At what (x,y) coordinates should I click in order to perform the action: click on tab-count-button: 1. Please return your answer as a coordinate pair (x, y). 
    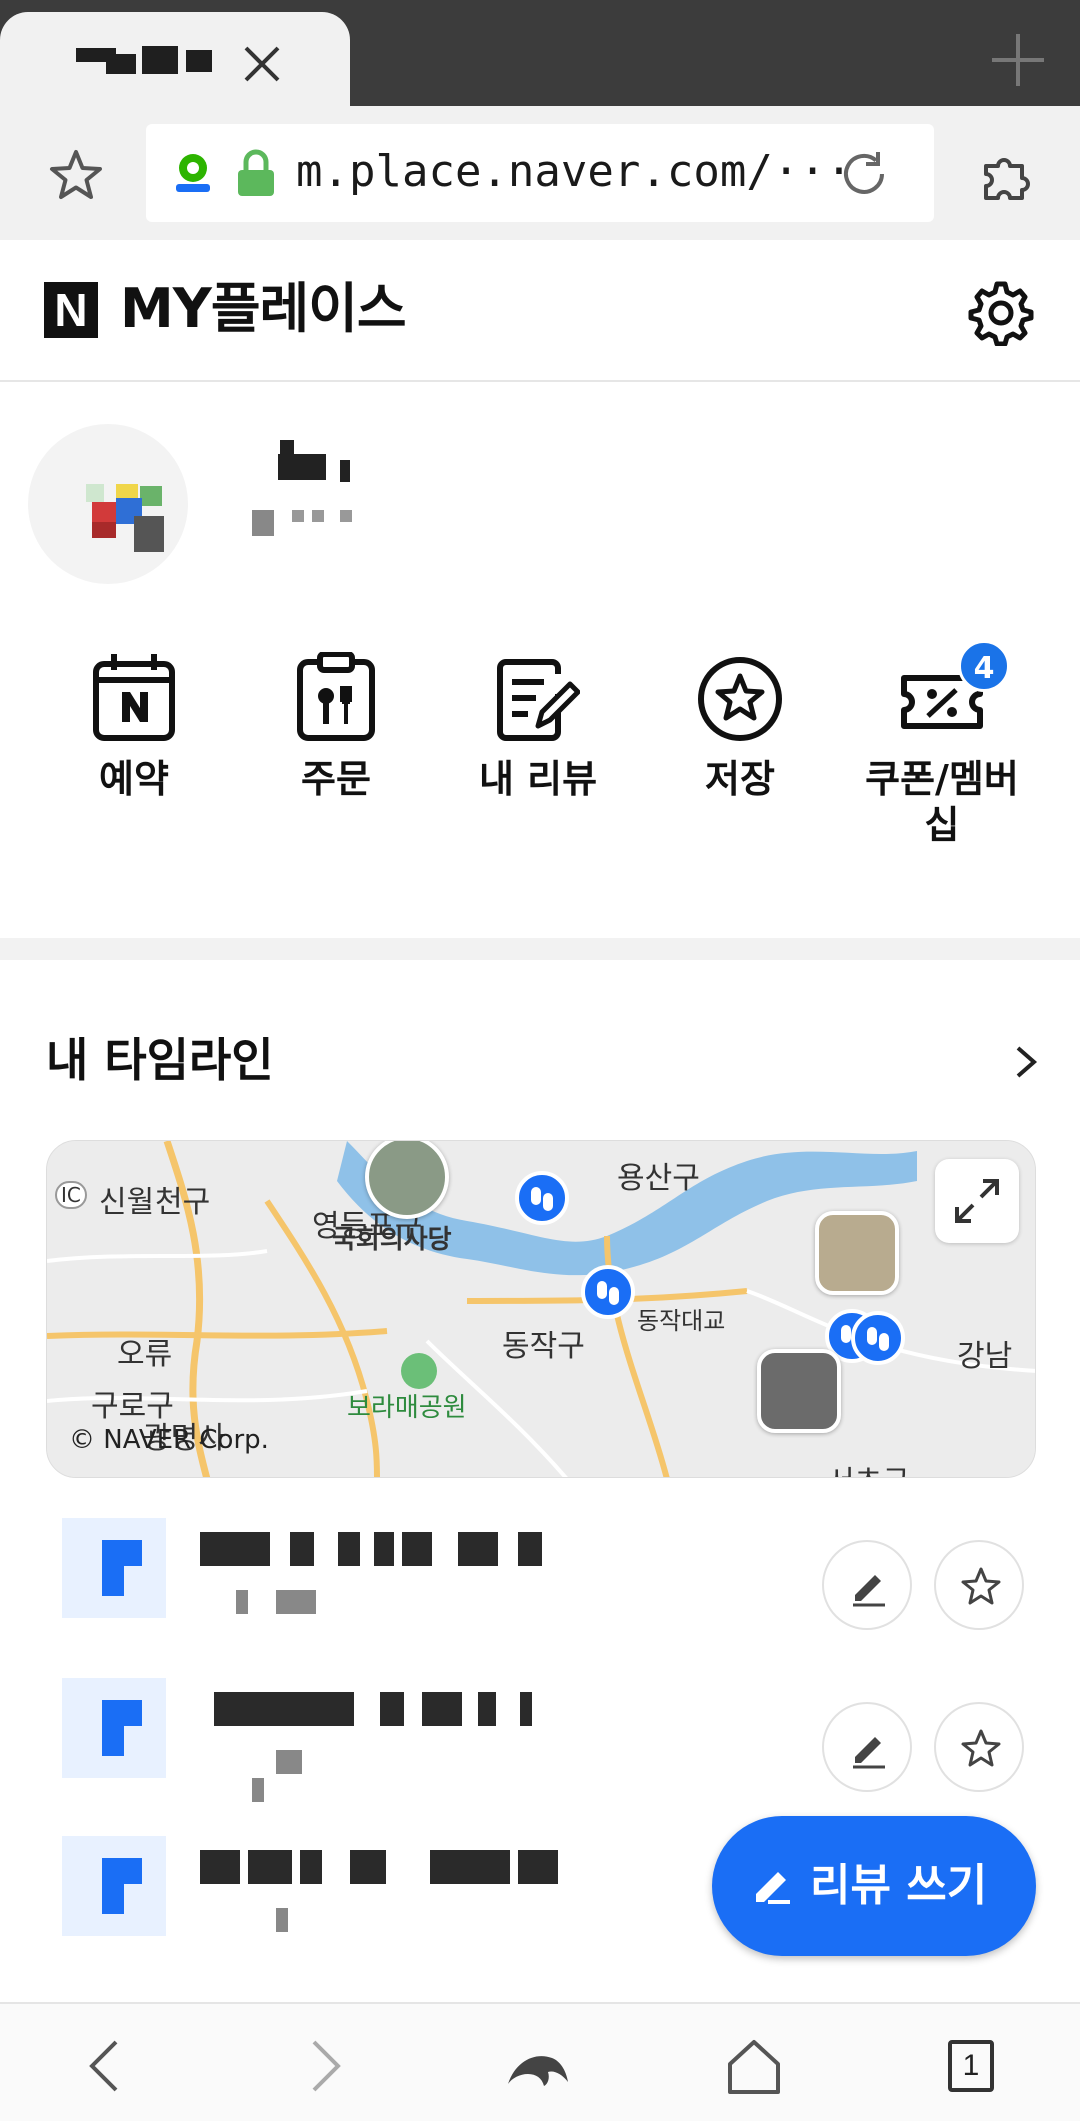
    Looking at the image, I should click on (971, 2066).